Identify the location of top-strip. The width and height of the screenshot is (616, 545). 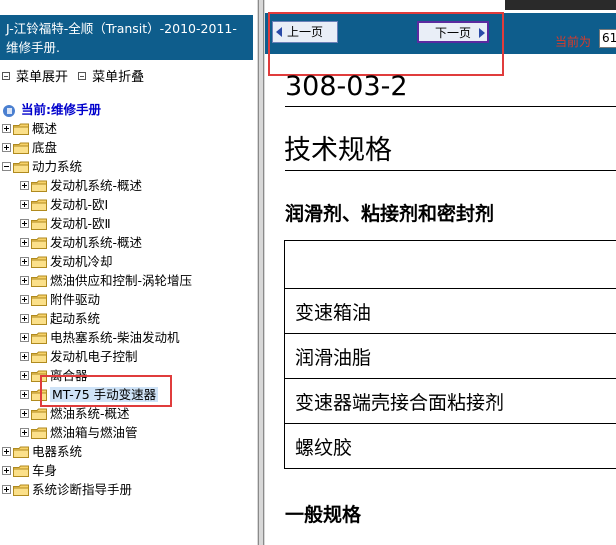
(560, 5).